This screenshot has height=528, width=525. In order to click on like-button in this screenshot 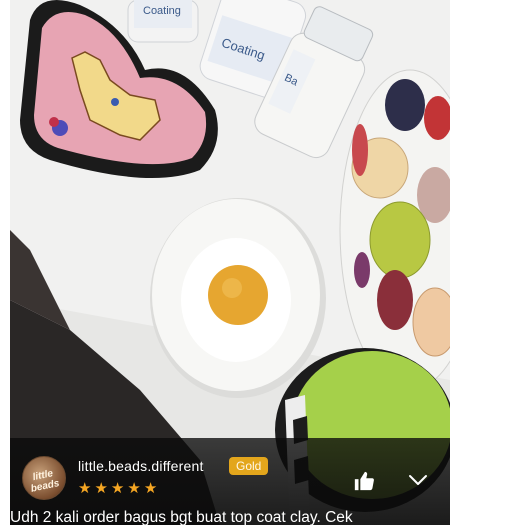, I will do `click(364, 481)`.